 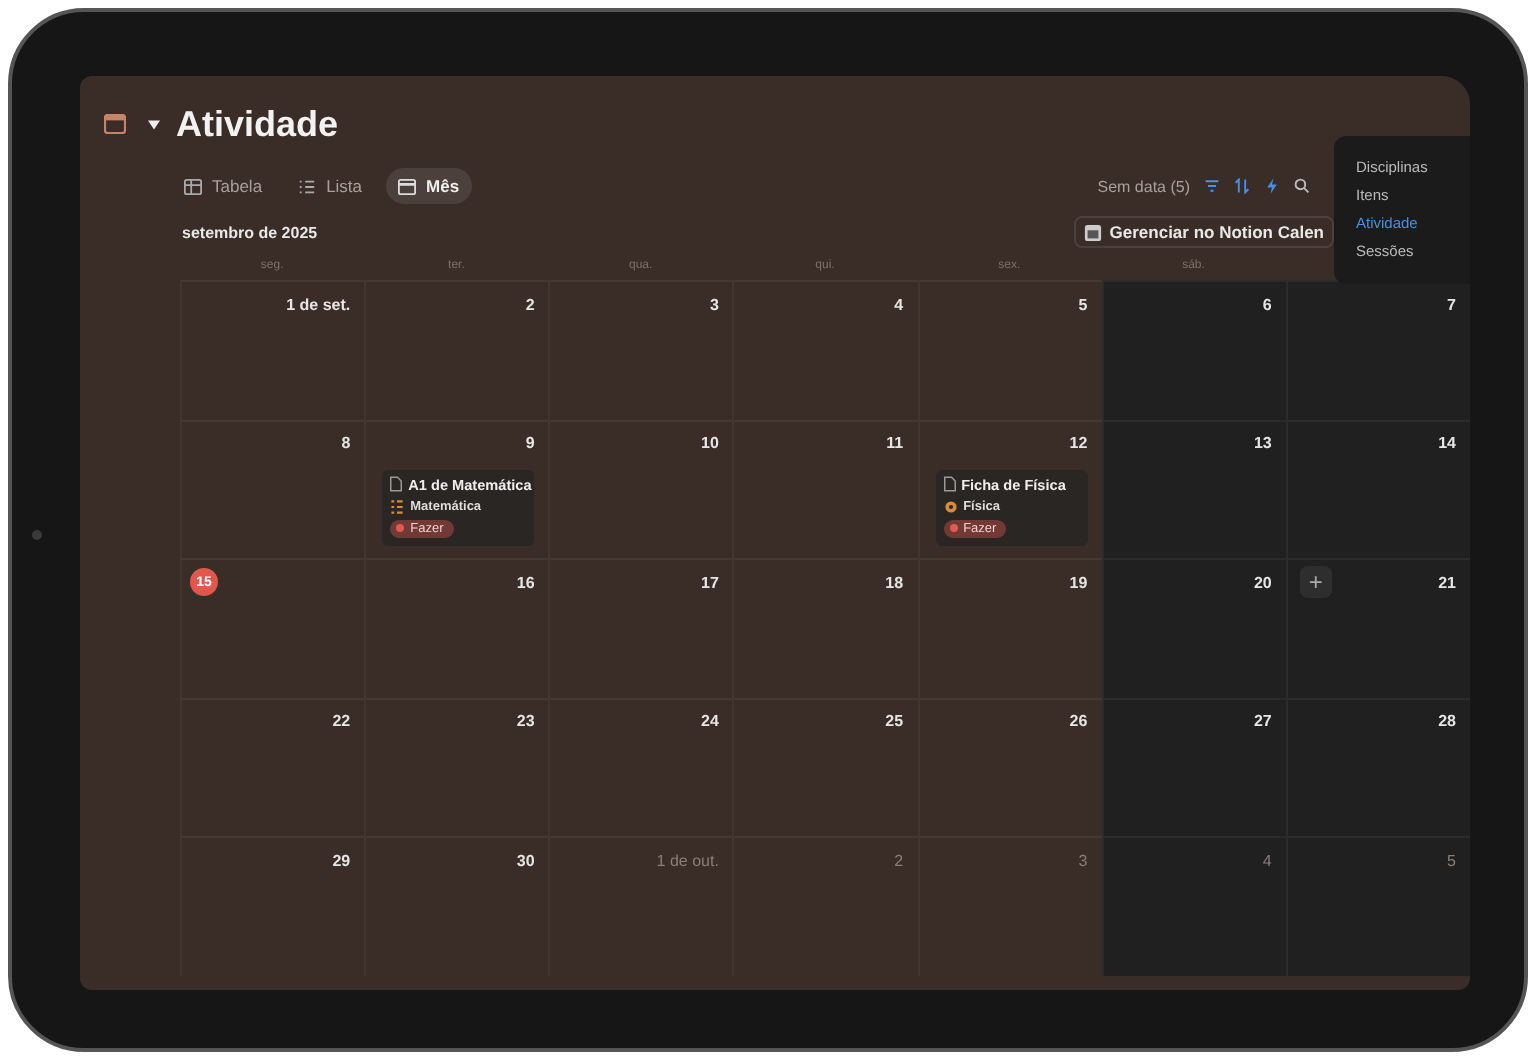 What do you see at coordinates (895, 443) in the screenshot?
I see `date-label: 11` at bounding box center [895, 443].